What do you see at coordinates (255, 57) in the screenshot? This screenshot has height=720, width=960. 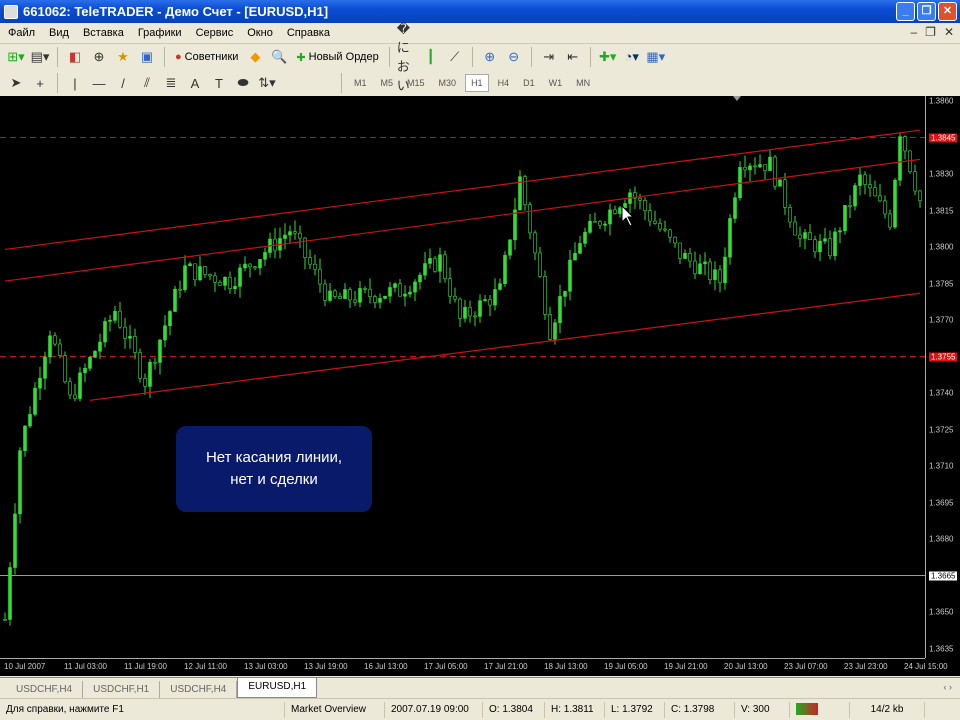 I see `strategy-icon: ◆` at bounding box center [255, 57].